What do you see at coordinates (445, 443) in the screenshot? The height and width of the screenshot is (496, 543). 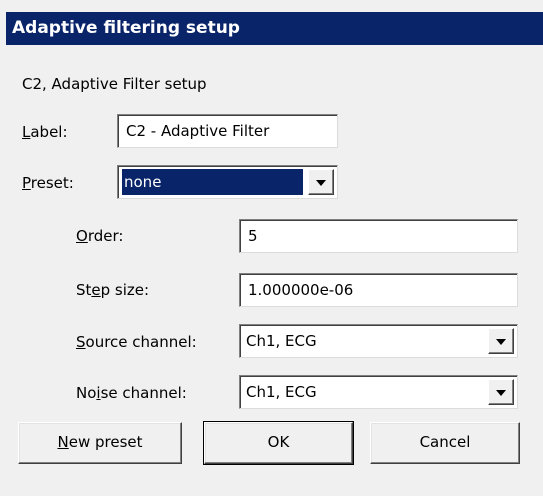 I see `cancel-button: Cancel` at bounding box center [445, 443].